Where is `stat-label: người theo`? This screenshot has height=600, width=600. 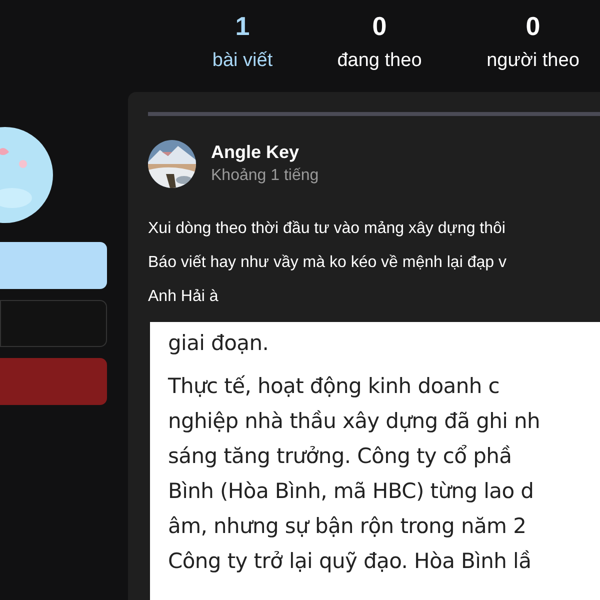 stat-label: người theo is located at coordinates (533, 61).